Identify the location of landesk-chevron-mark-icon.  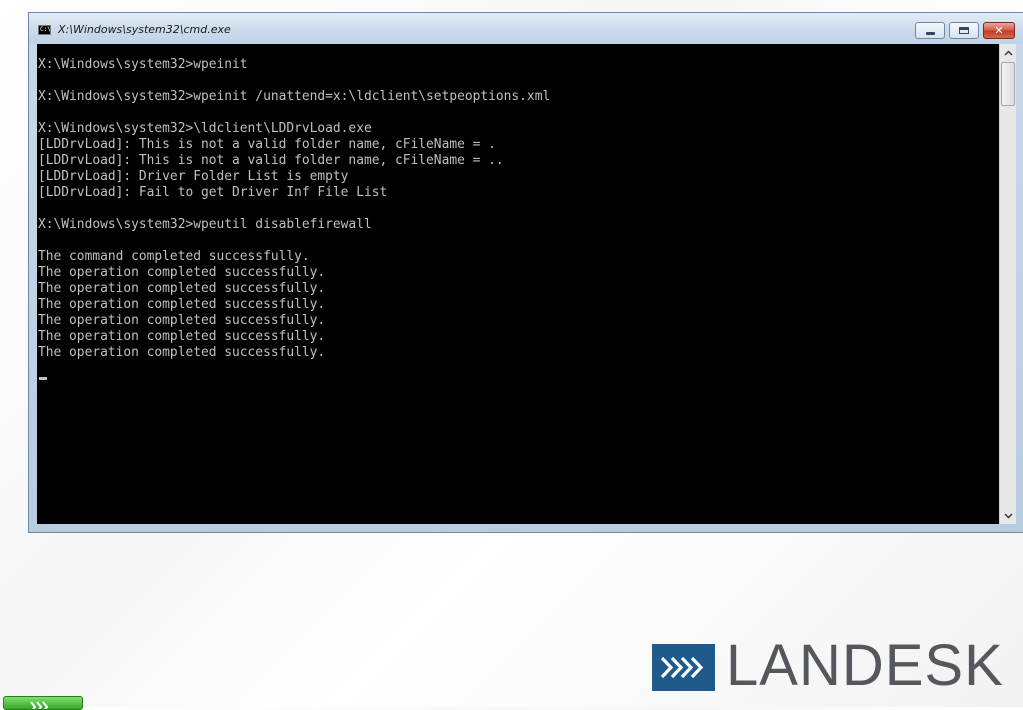
(683, 667).